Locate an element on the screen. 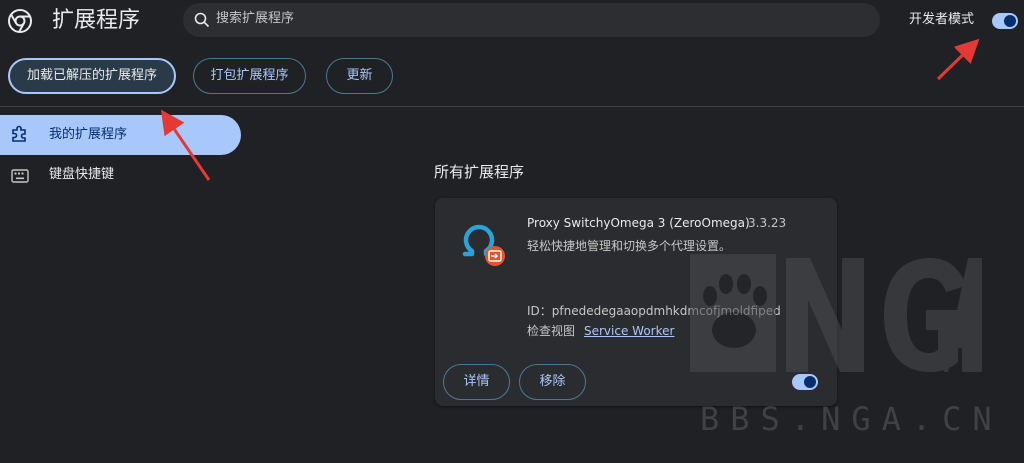 This screenshot has width=1024, height=463. remove-button: 移除 is located at coordinates (552, 382).